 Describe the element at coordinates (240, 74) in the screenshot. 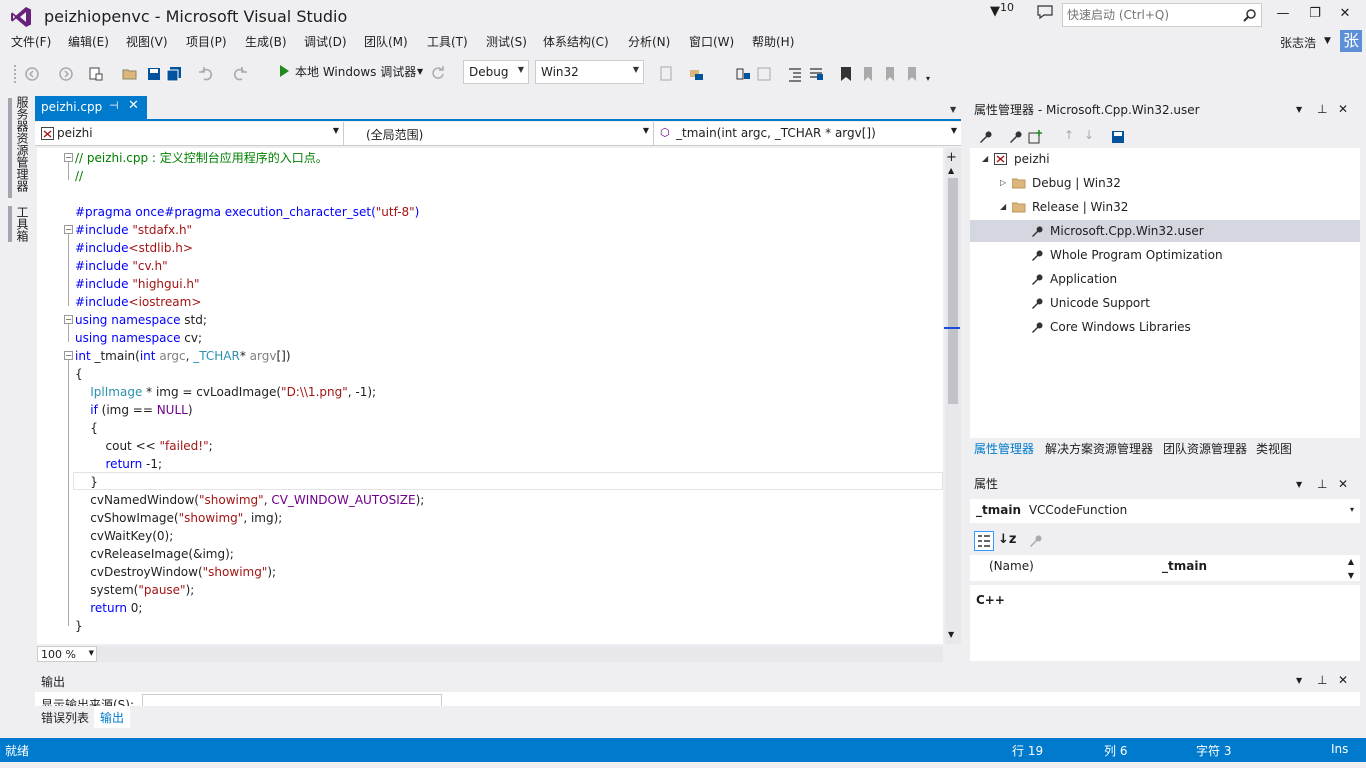

I see `redo-icon` at that location.